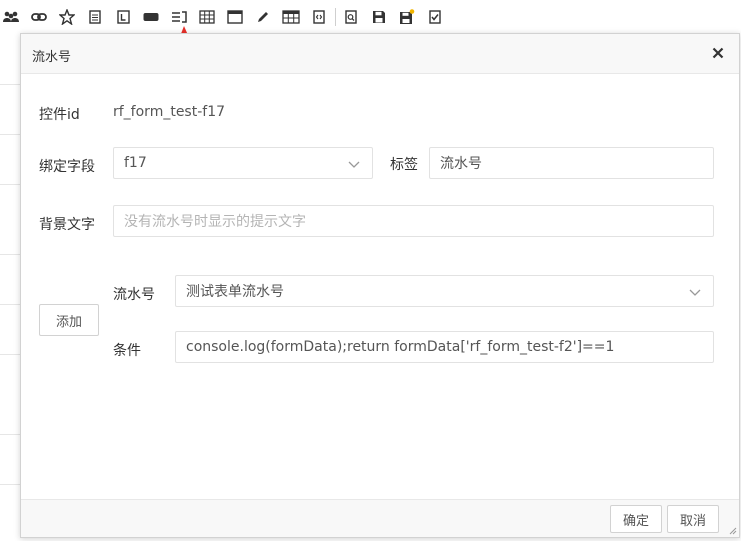 Image resolution: width=741 pixels, height=541 pixels. I want to click on pencil-icon, so click(263, 17).